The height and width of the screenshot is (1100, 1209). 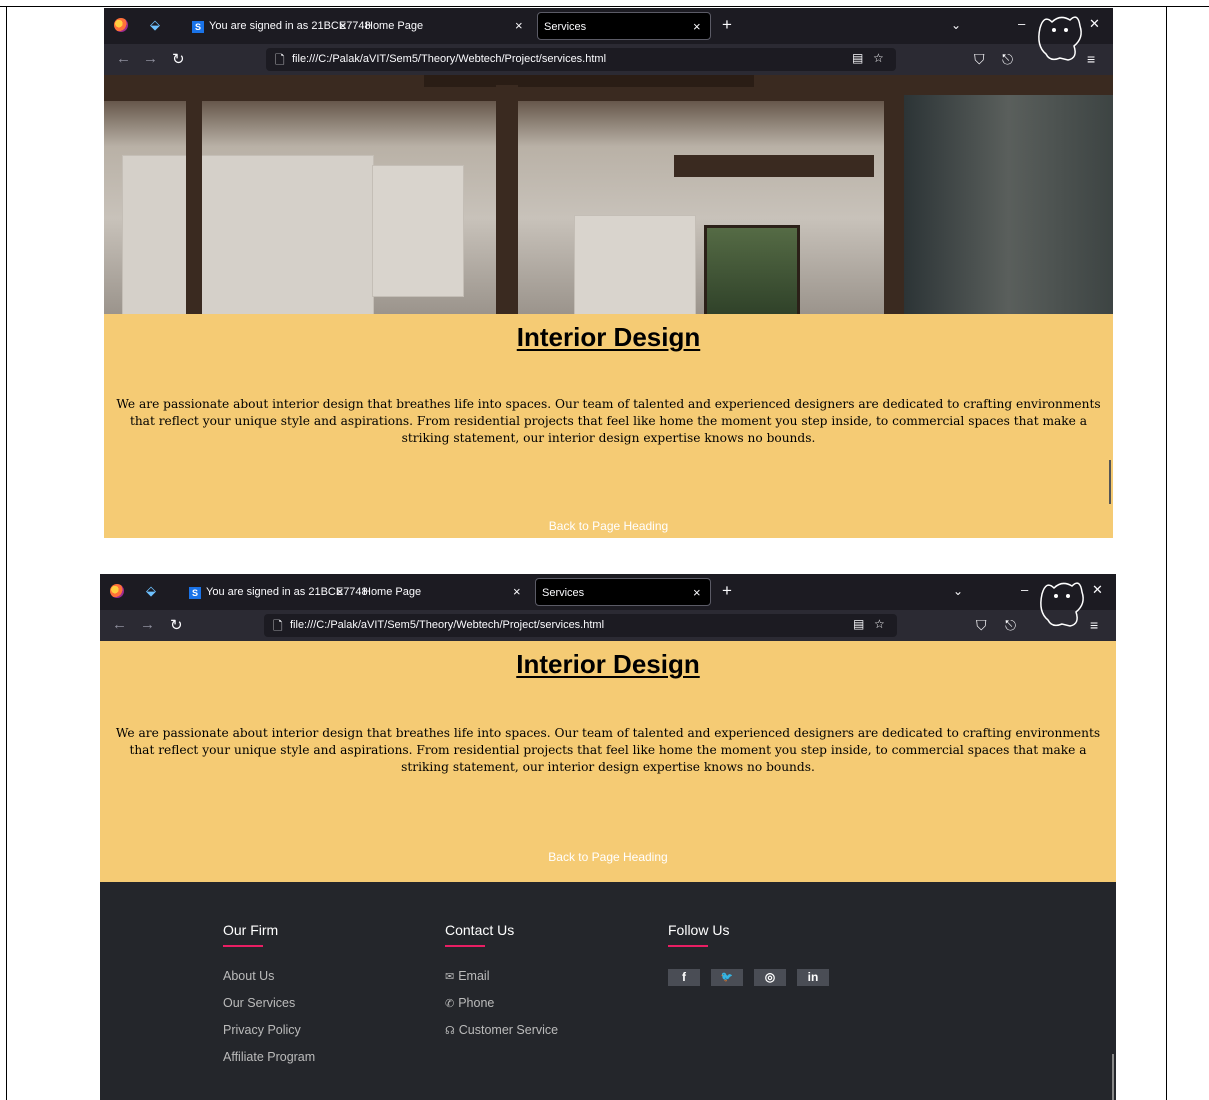 I want to click on footer-col-follow: Follow Us f 🐦 ◎ in, so click(x=748, y=954).